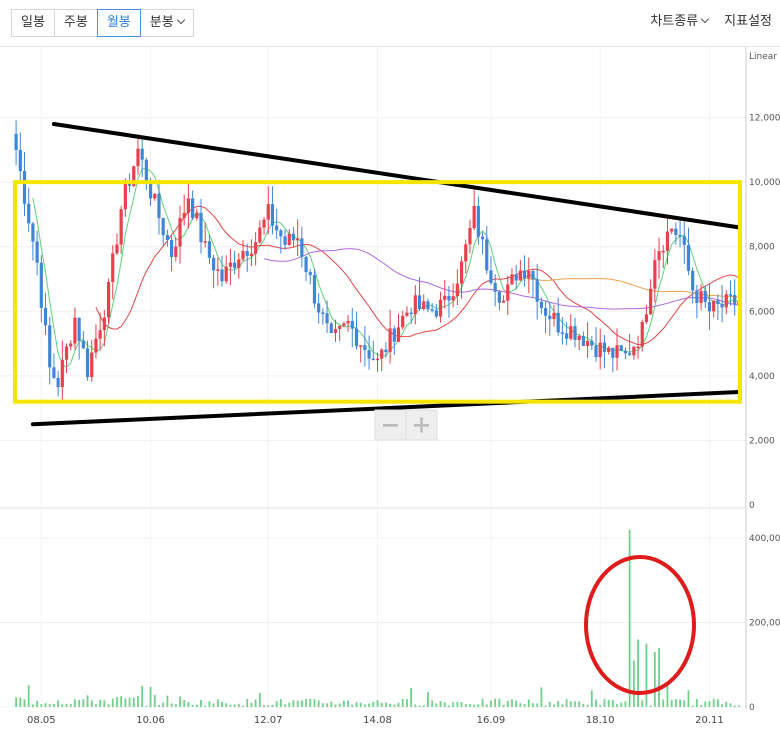  What do you see at coordinates (180, 20) in the screenshot?
I see `chevron-down-icon` at bounding box center [180, 20].